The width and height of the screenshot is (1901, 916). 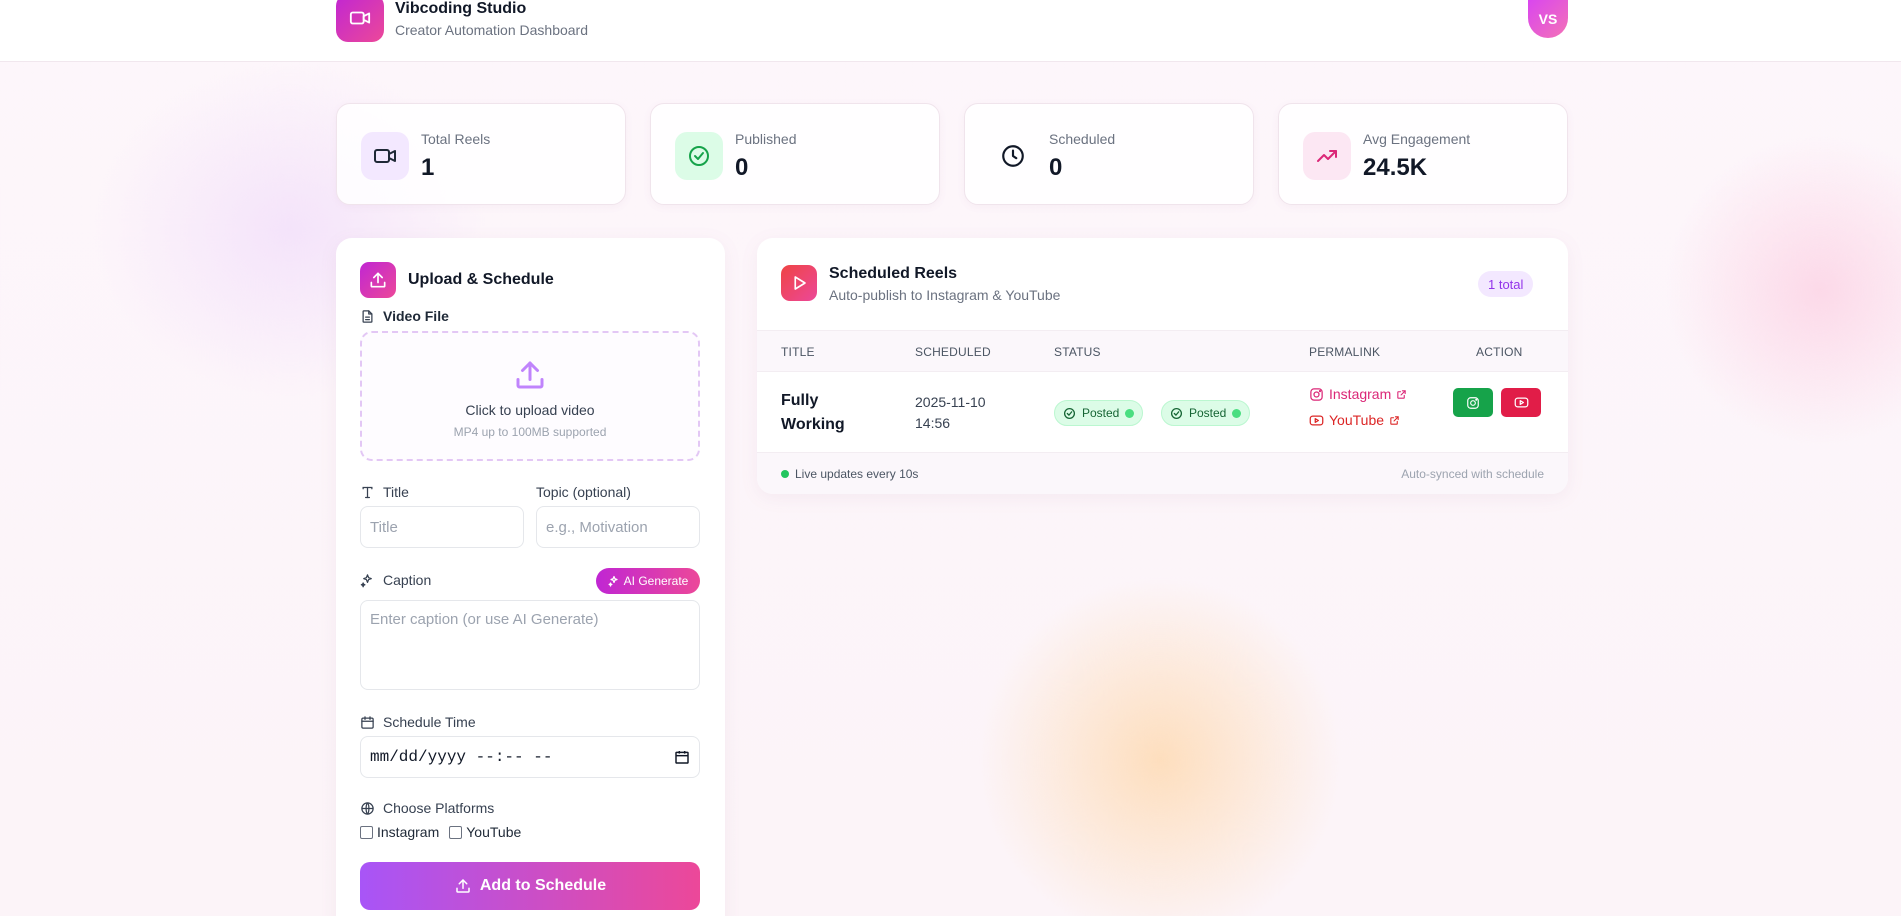 I want to click on scheduled-panel-subtitle: Auto-publish to Instagram & YouTube, so click(x=945, y=295).